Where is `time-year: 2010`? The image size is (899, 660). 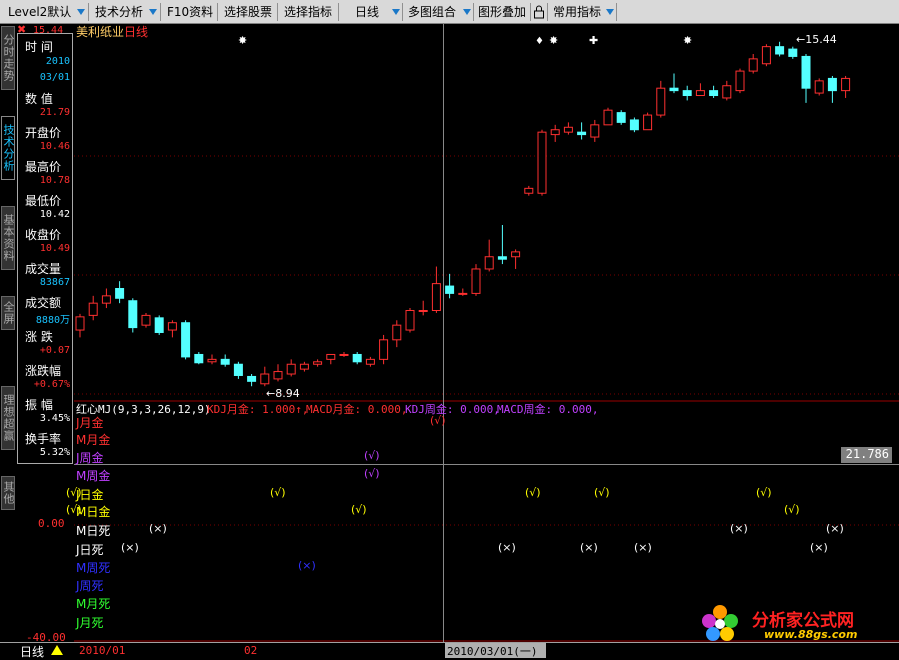 time-year: 2010 is located at coordinates (57, 61).